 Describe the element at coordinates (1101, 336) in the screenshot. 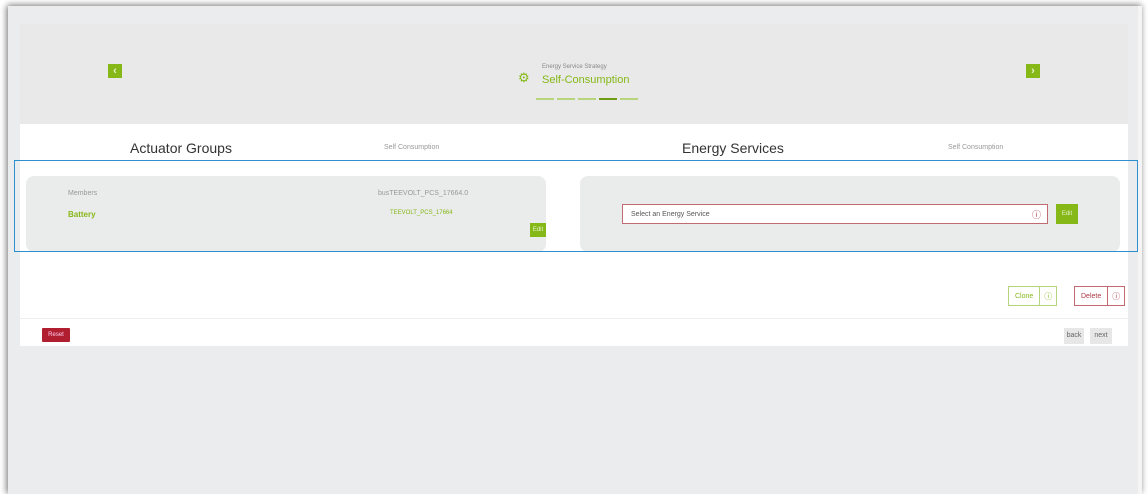

I see `next-button: next` at that location.